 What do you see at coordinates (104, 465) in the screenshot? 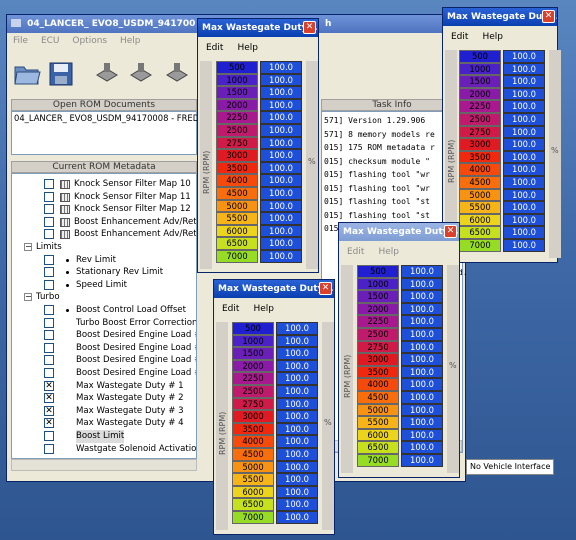
I see `tree-hscroll` at bounding box center [104, 465].